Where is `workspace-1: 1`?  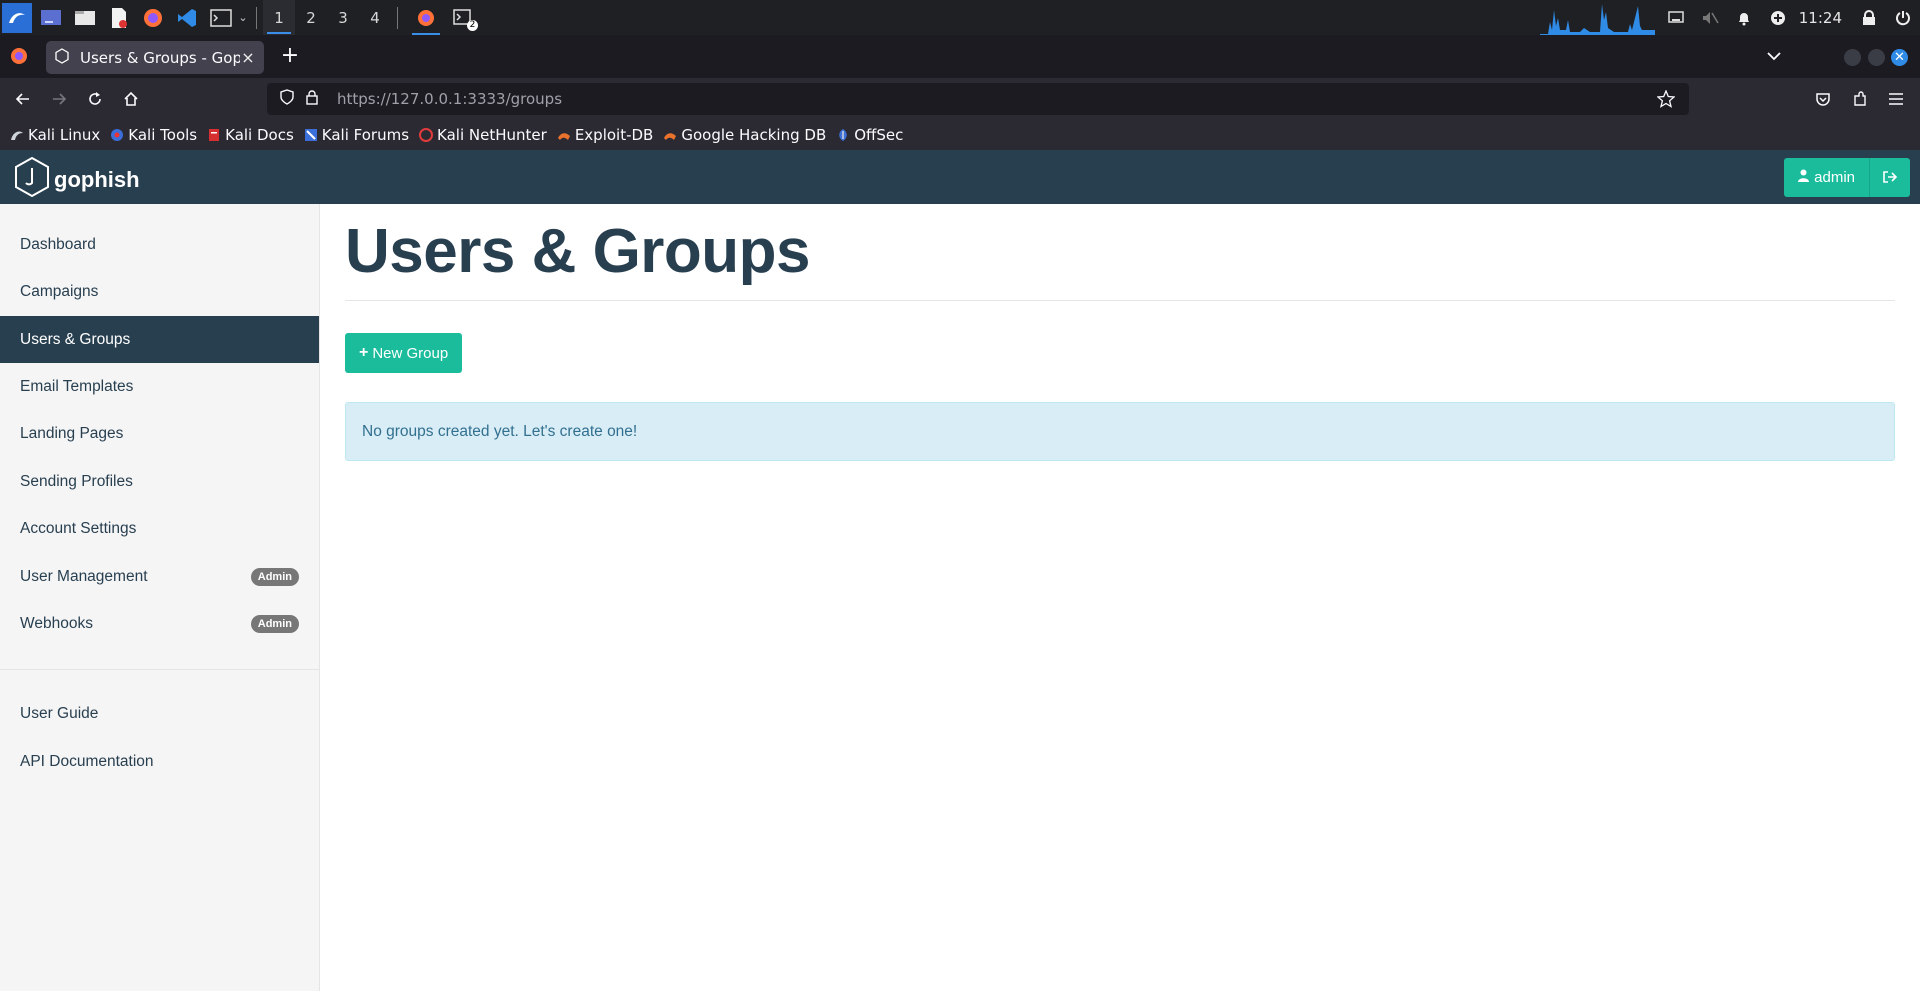
workspace-1: 1 is located at coordinates (279, 17).